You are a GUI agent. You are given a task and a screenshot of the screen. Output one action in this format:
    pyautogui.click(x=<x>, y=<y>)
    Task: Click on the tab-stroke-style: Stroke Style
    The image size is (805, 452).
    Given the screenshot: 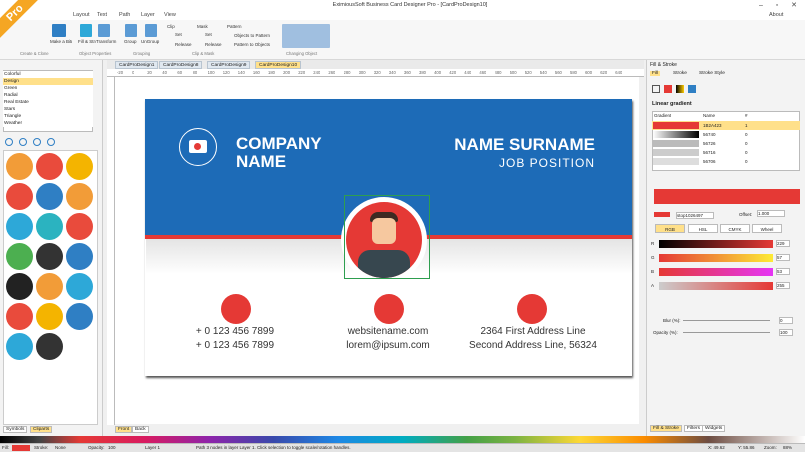 What is the action you would take?
    pyautogui.click(x=712, y=73)
    